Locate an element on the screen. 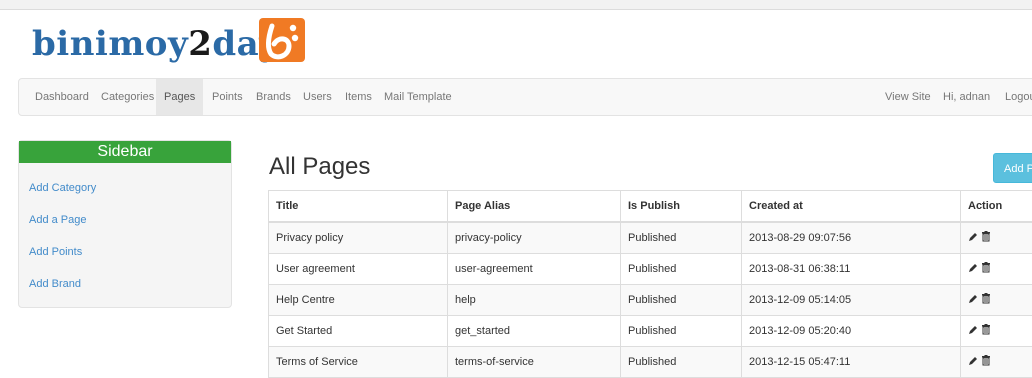  cell-page-alias: user-agreement is located at coordinates (534, 269).